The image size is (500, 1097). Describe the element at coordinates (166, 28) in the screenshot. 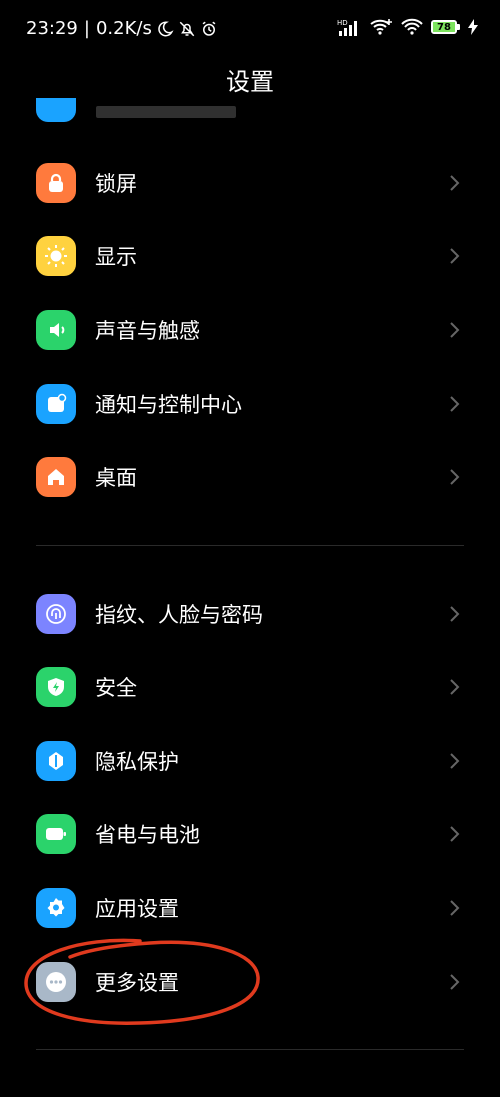

I see `moon-icon` at that location.